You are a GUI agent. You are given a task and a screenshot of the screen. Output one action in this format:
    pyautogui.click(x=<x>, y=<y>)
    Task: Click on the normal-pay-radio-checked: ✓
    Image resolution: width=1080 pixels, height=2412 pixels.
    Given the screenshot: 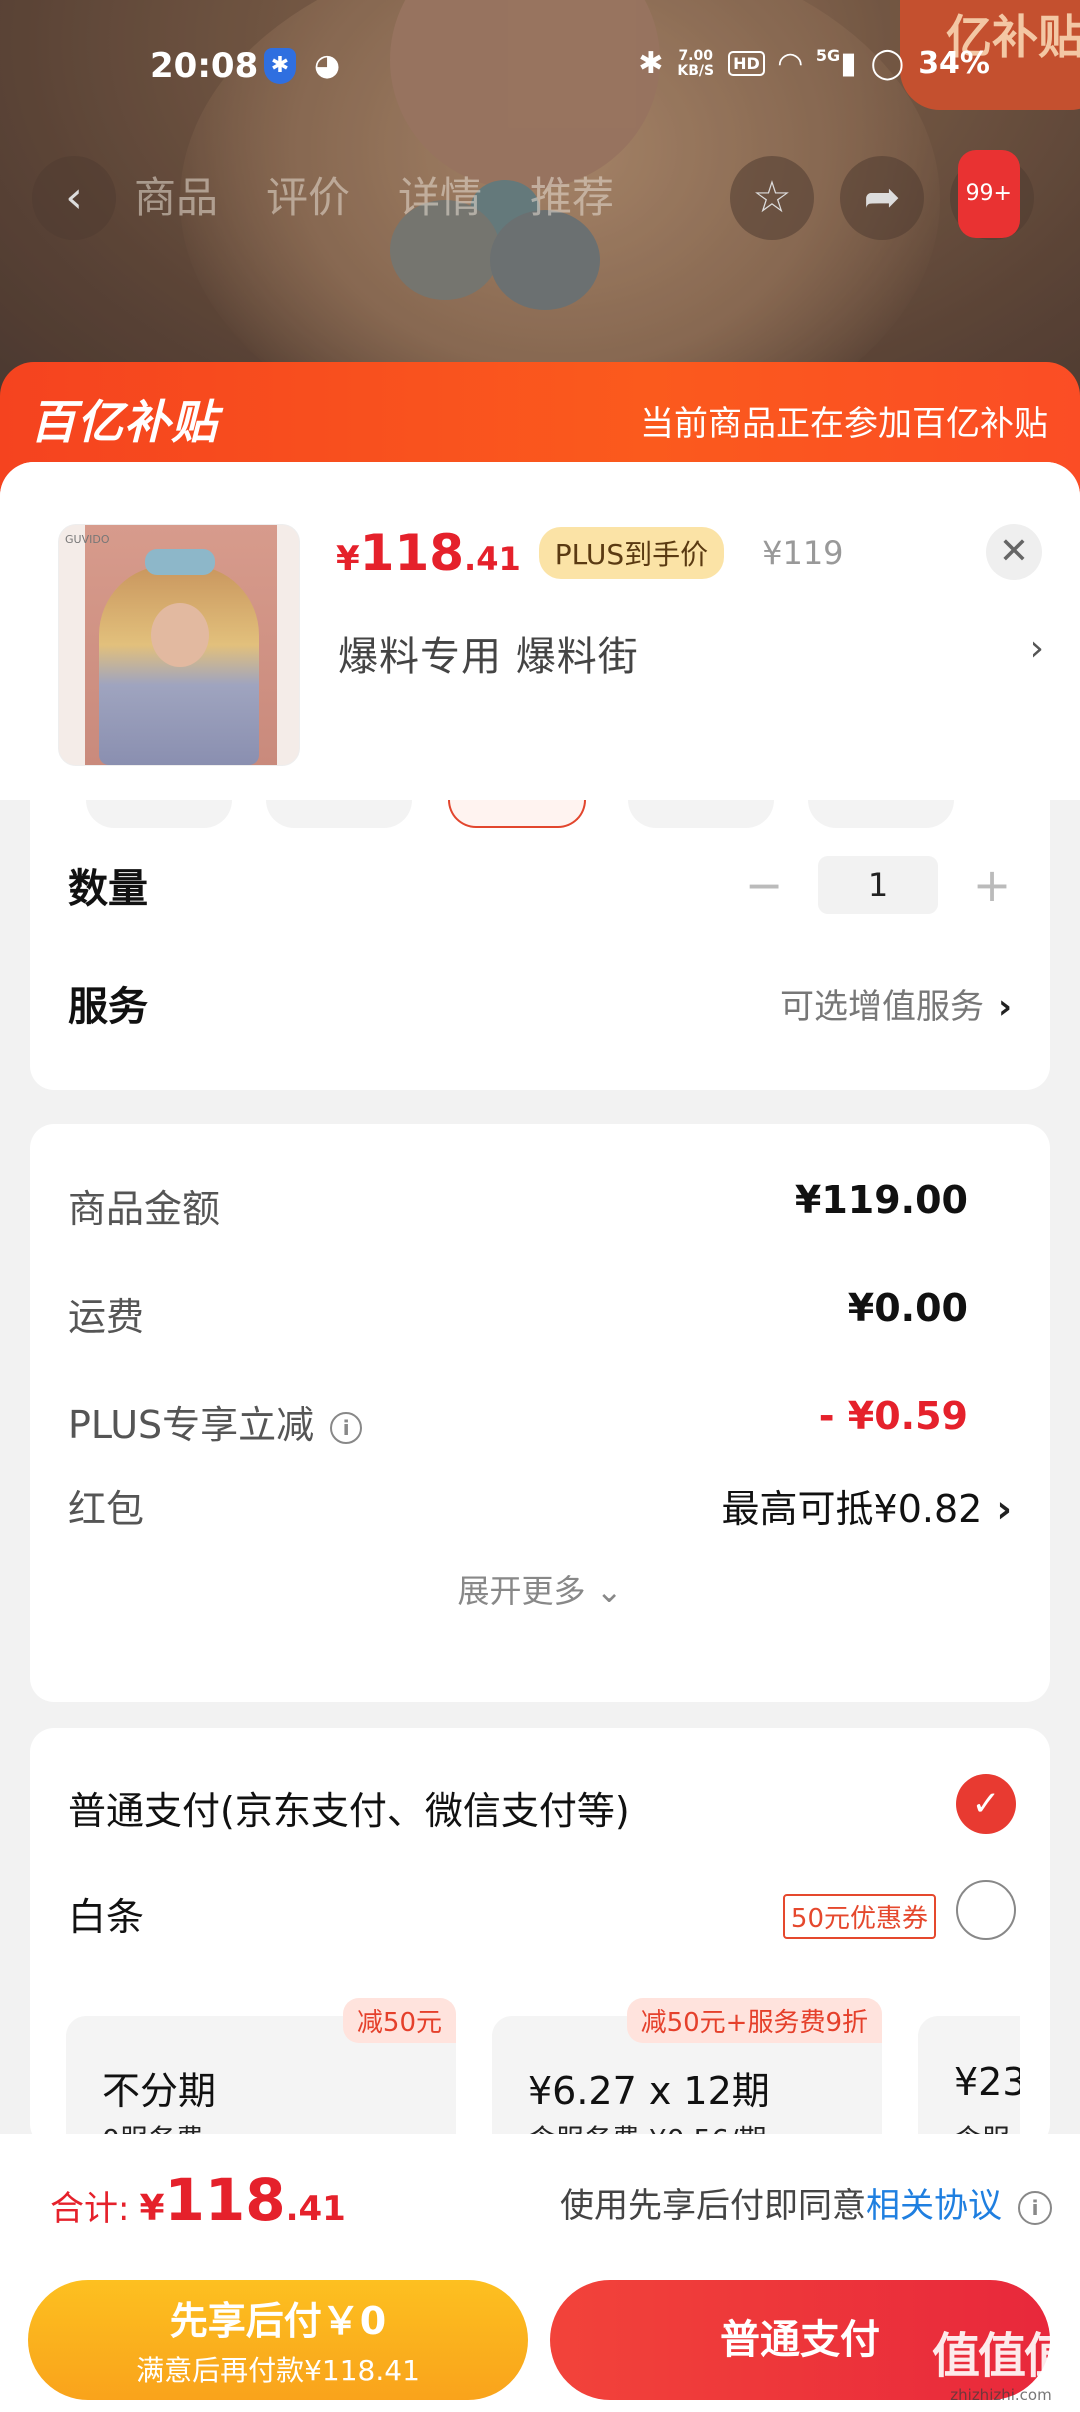 What is the action you would take?
    pyautogui.click(x=986, y=1804)
    